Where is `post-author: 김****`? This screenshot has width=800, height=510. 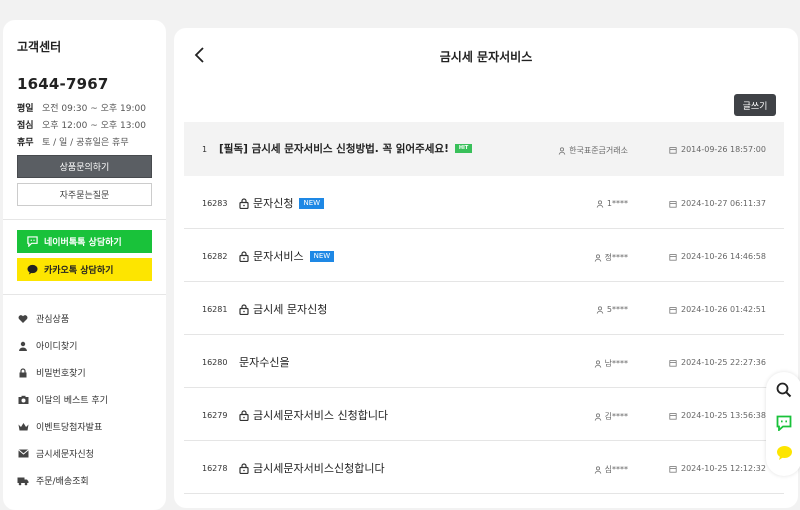 post-author: 김**** is located at coordinates (611, 416).